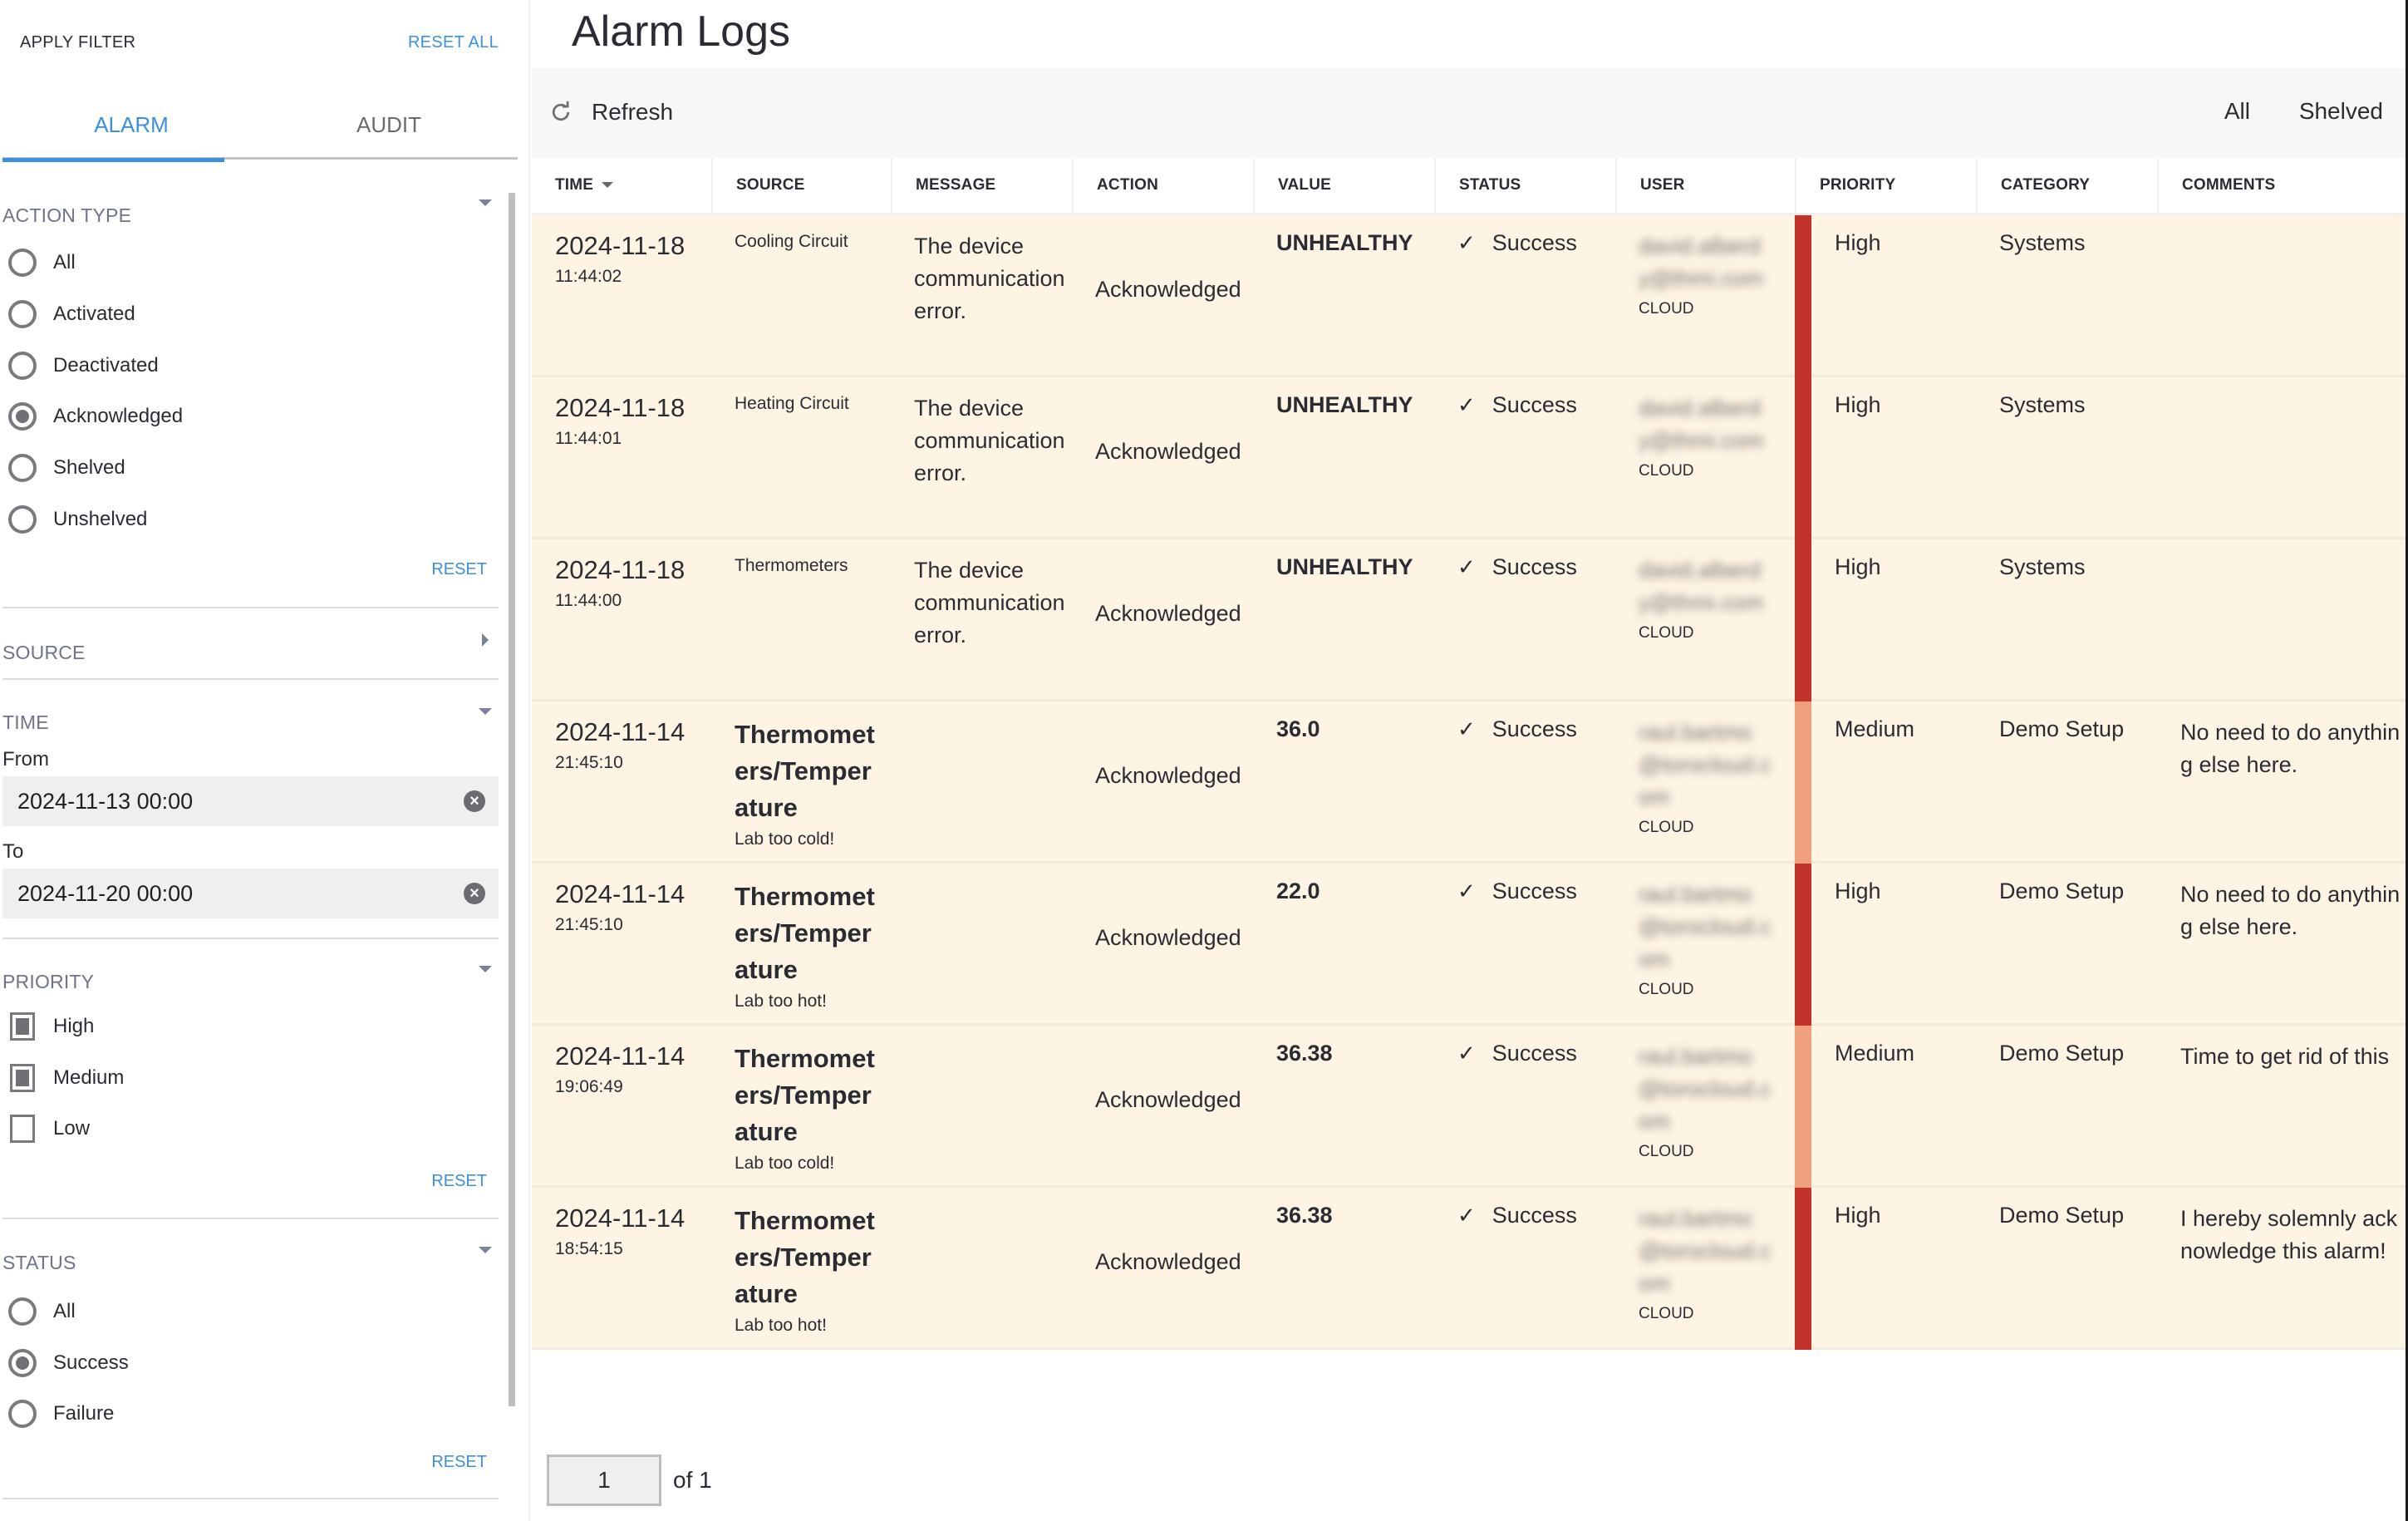 The height and width of the screenshot is (1521, 2408). I want to click on apply-filter-label: APPLY FILTER, so click(77, 42).